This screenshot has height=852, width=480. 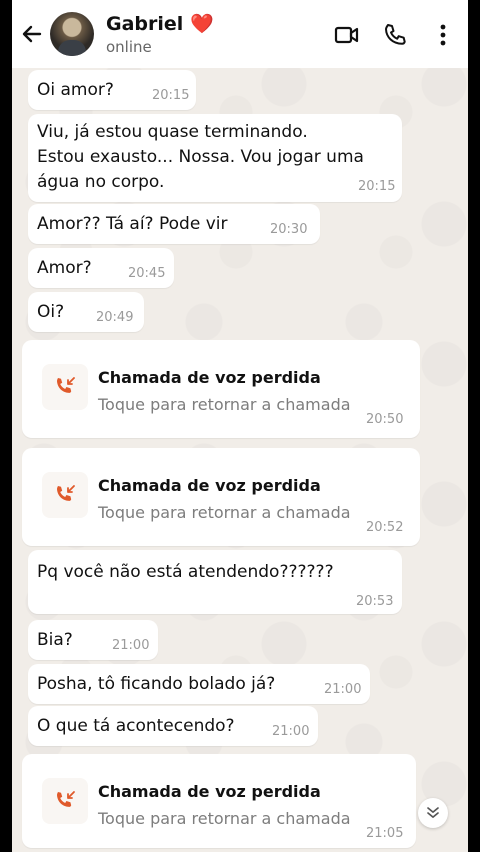 What do you see at coordinates (115, 317) in the screenshot?
I see `message-time: 20:49` at bounding box center [115, 317].